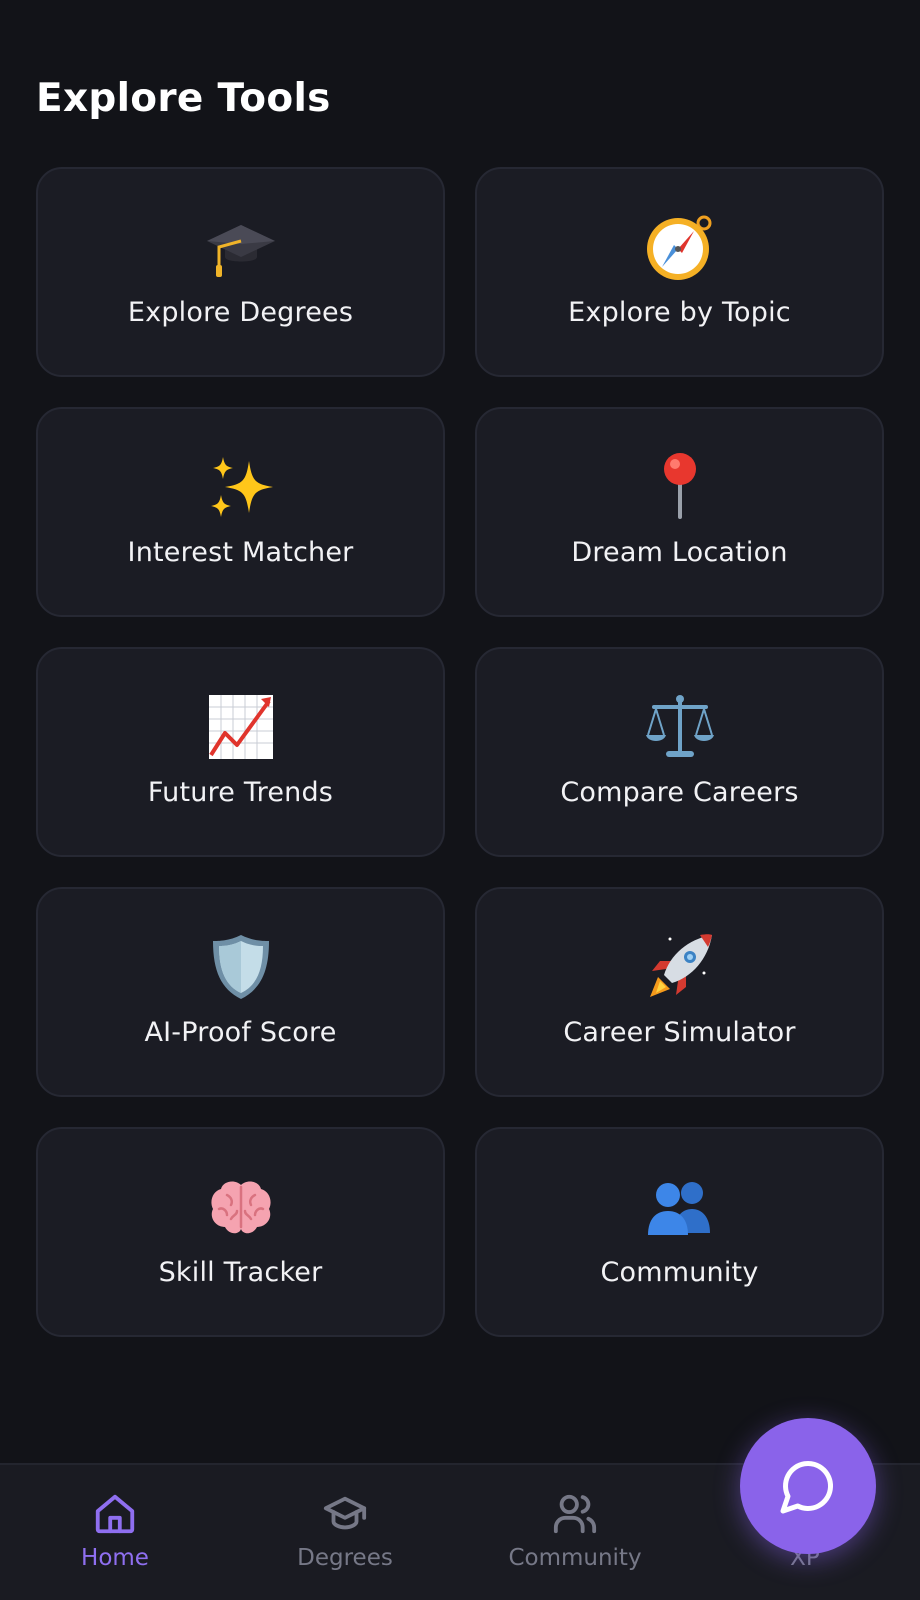 The image size is (920, 1600). Describe the element at coordinates (240, 552) in the screenshot. I see `tool-card-label: Interest Matcher` at that location.